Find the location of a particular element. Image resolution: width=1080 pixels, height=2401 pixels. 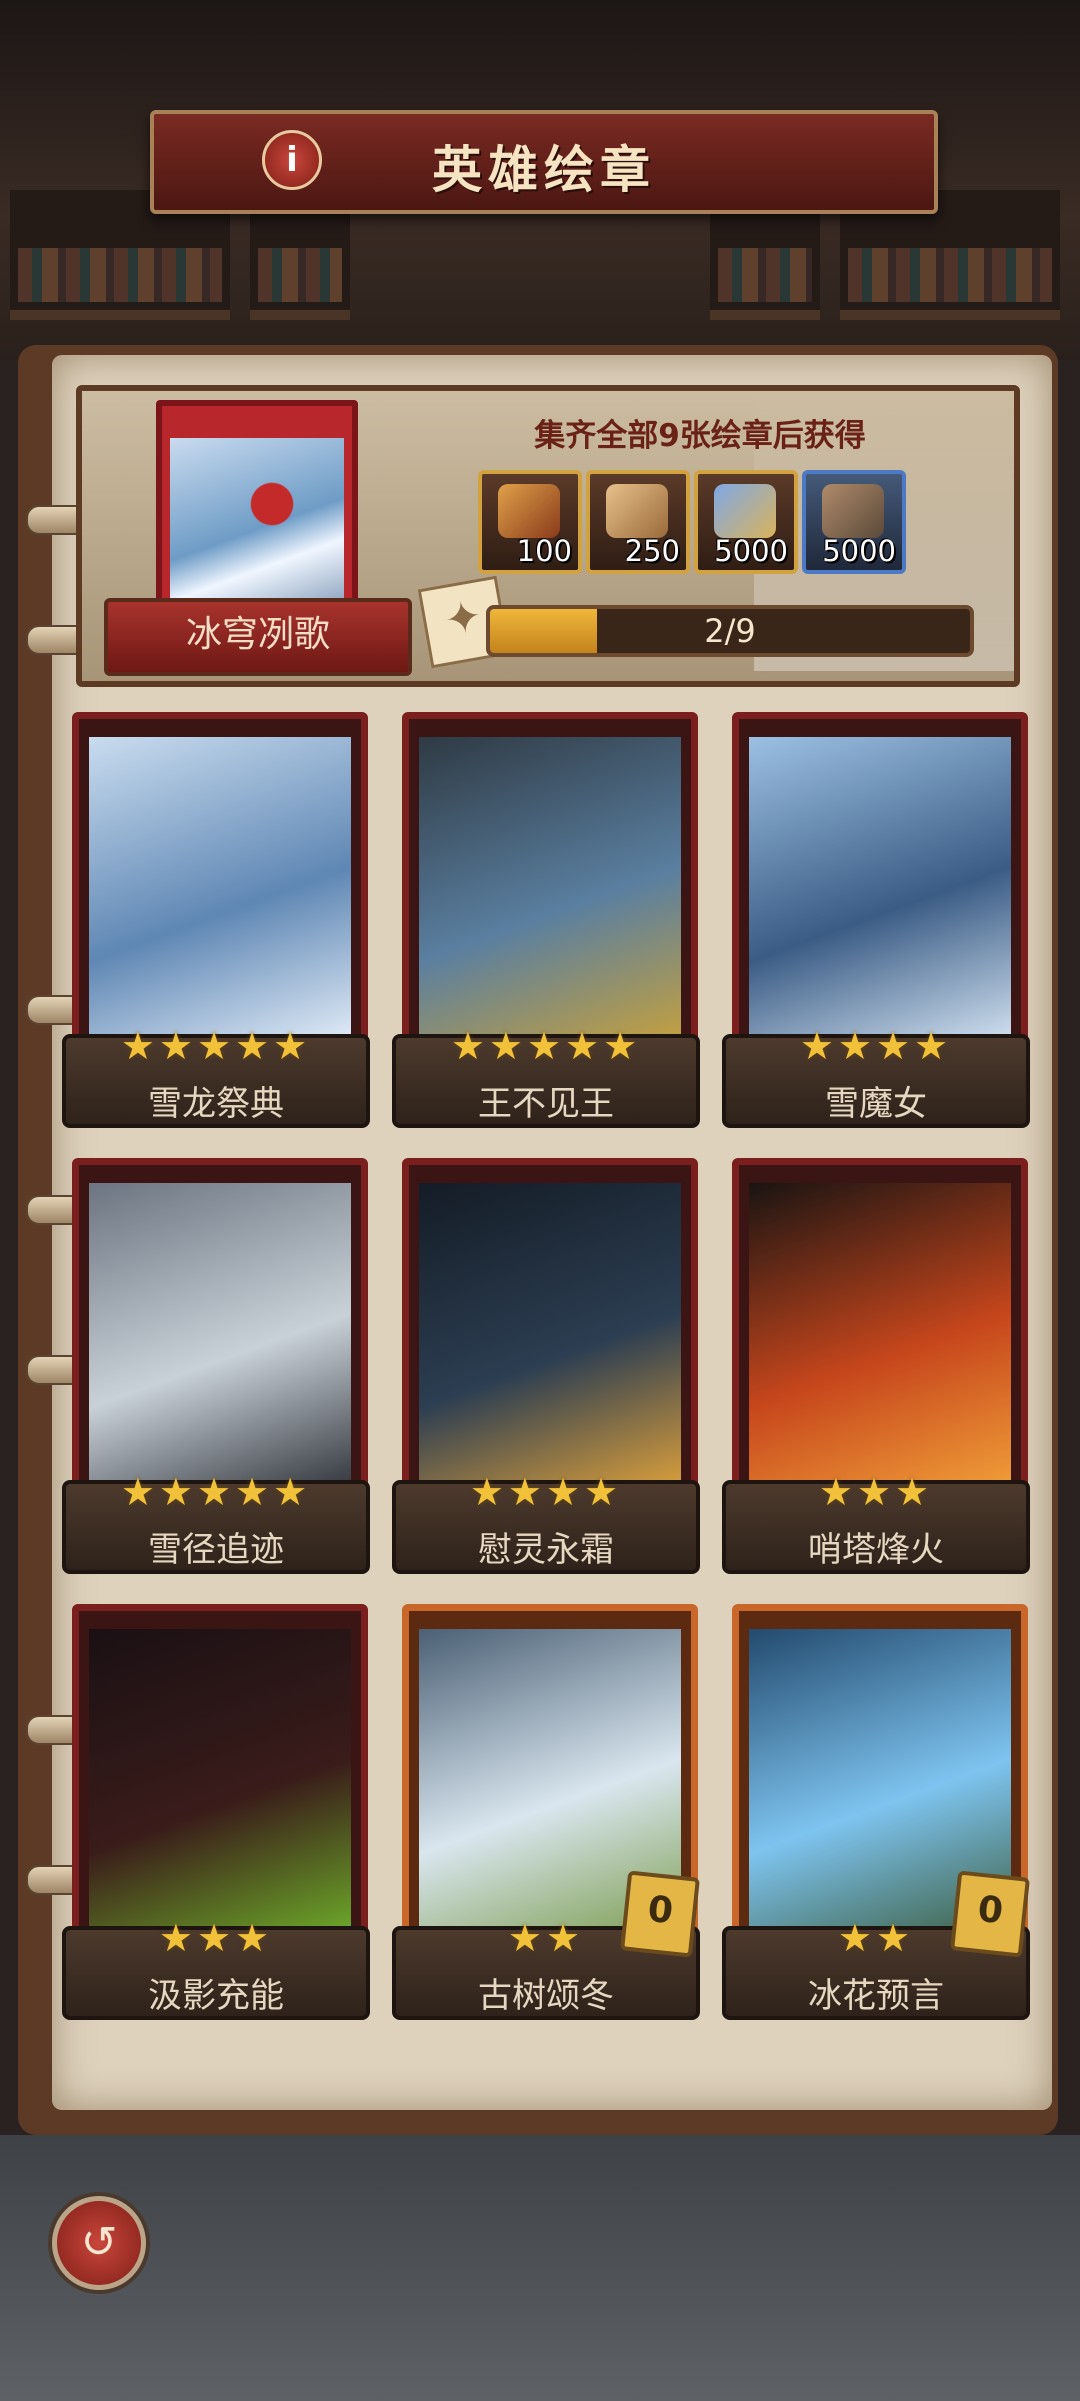

card-name: 雪龙祭典 is located at coordinates (216, 1104).